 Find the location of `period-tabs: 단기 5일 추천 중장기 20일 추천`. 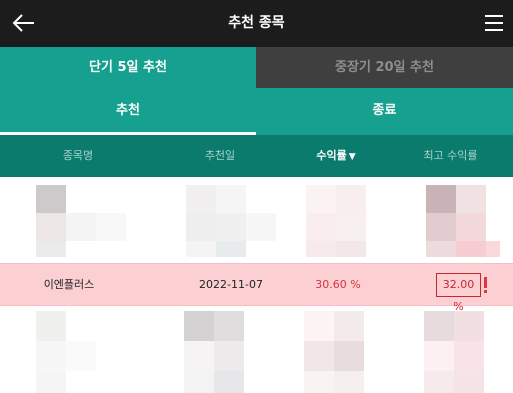

period-tabs: 단기 5일 추천 중장기 20일 추천 is located at coordinates (256, 67).